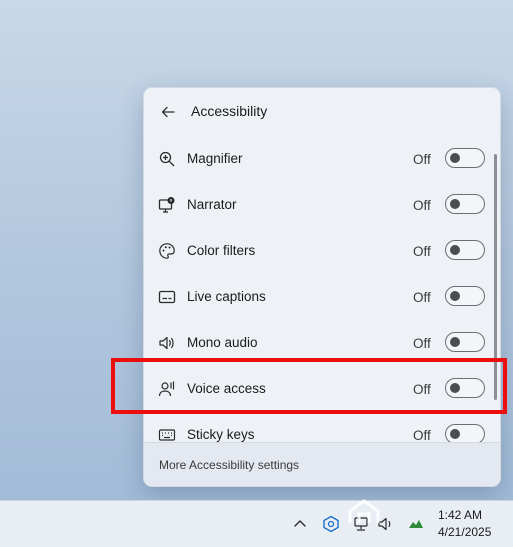 The image size is (513, 547). What do you see at coordinates (465, 158) in the screenshot?
I see `magnifier-toggle` at bounding box center [465, 158].